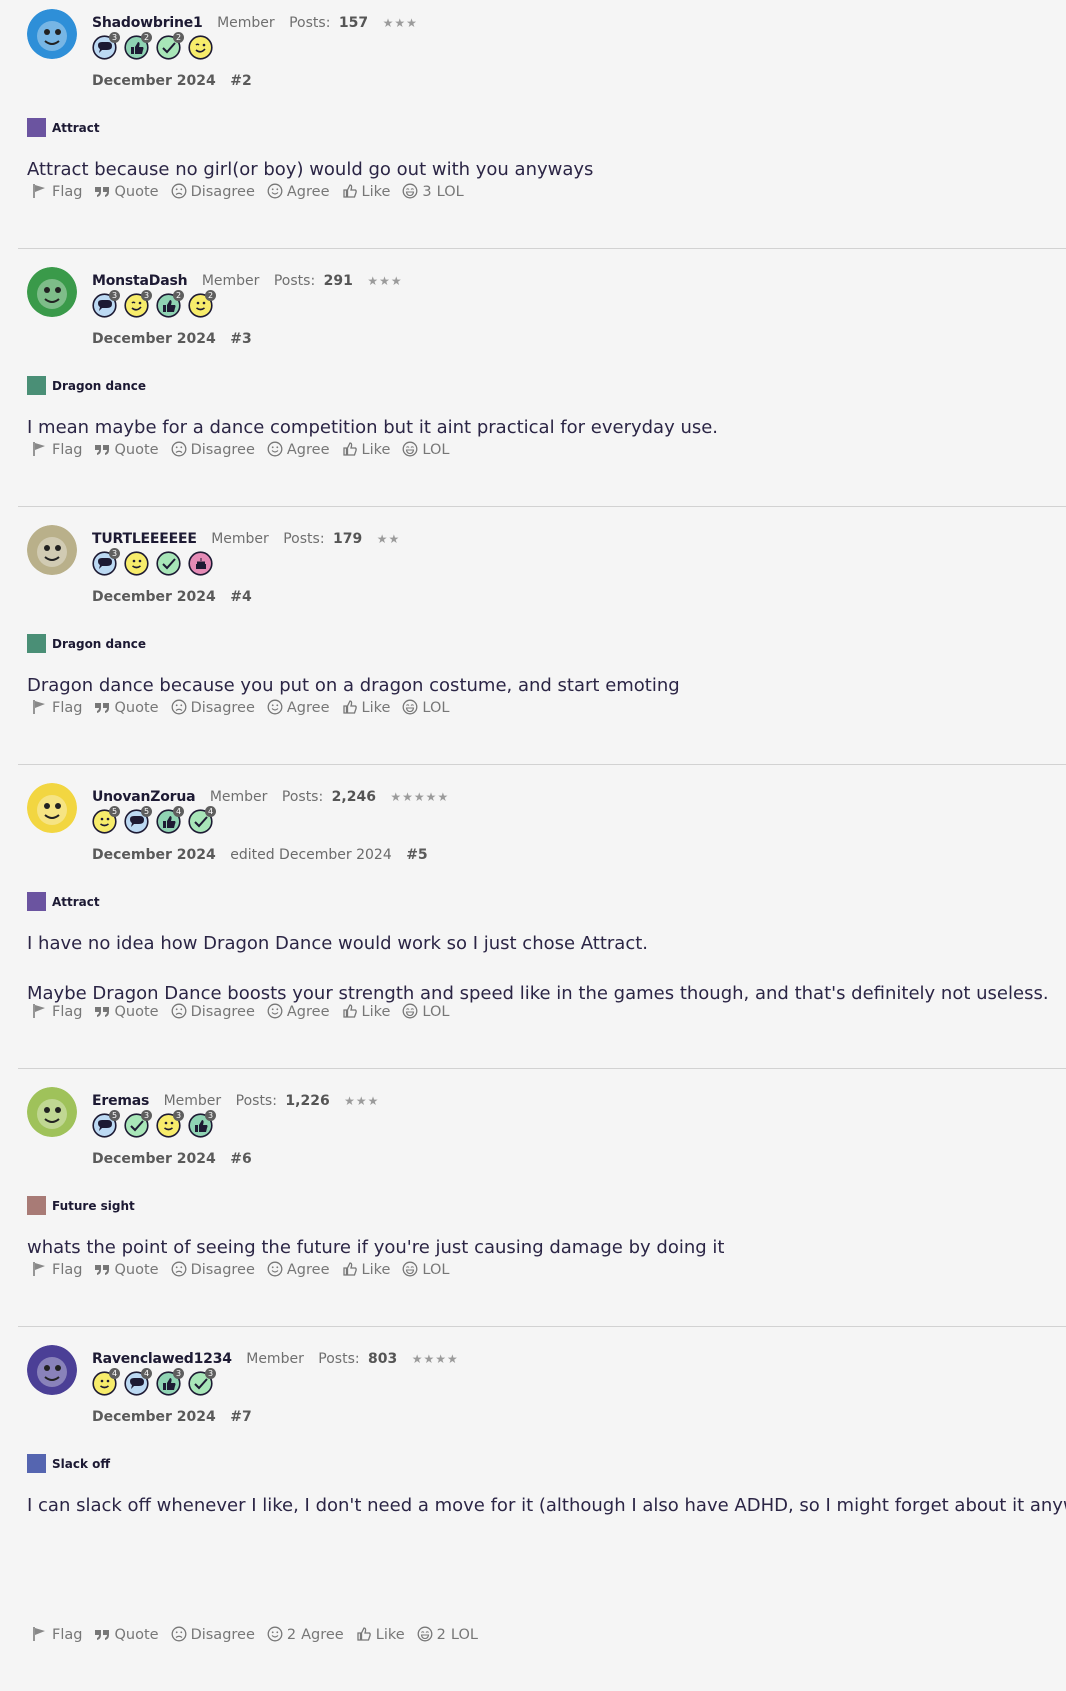  What do you see at coordinates (376, 1270) in the screenshot?
I see `like-label: Like` at bounding box center [376, 1270].